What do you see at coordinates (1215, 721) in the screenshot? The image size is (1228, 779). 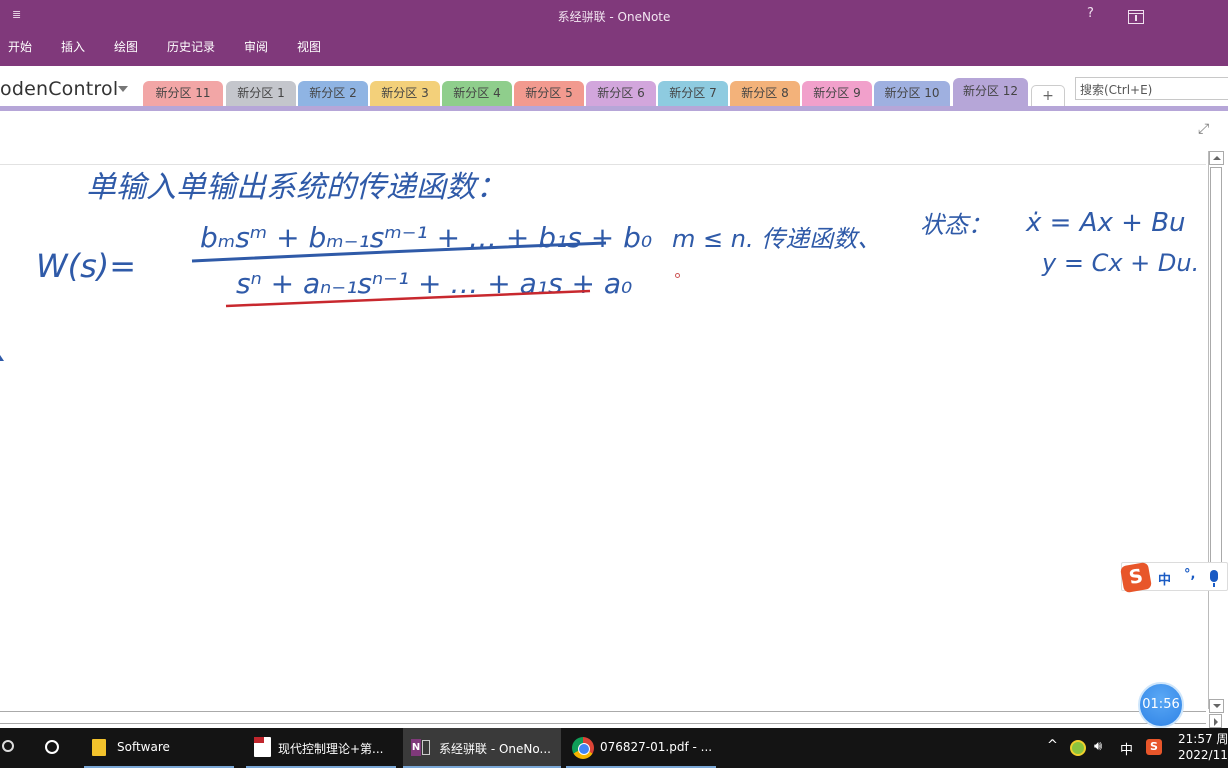 I see `scroll-right-button` at bounding box center [1215, 721].